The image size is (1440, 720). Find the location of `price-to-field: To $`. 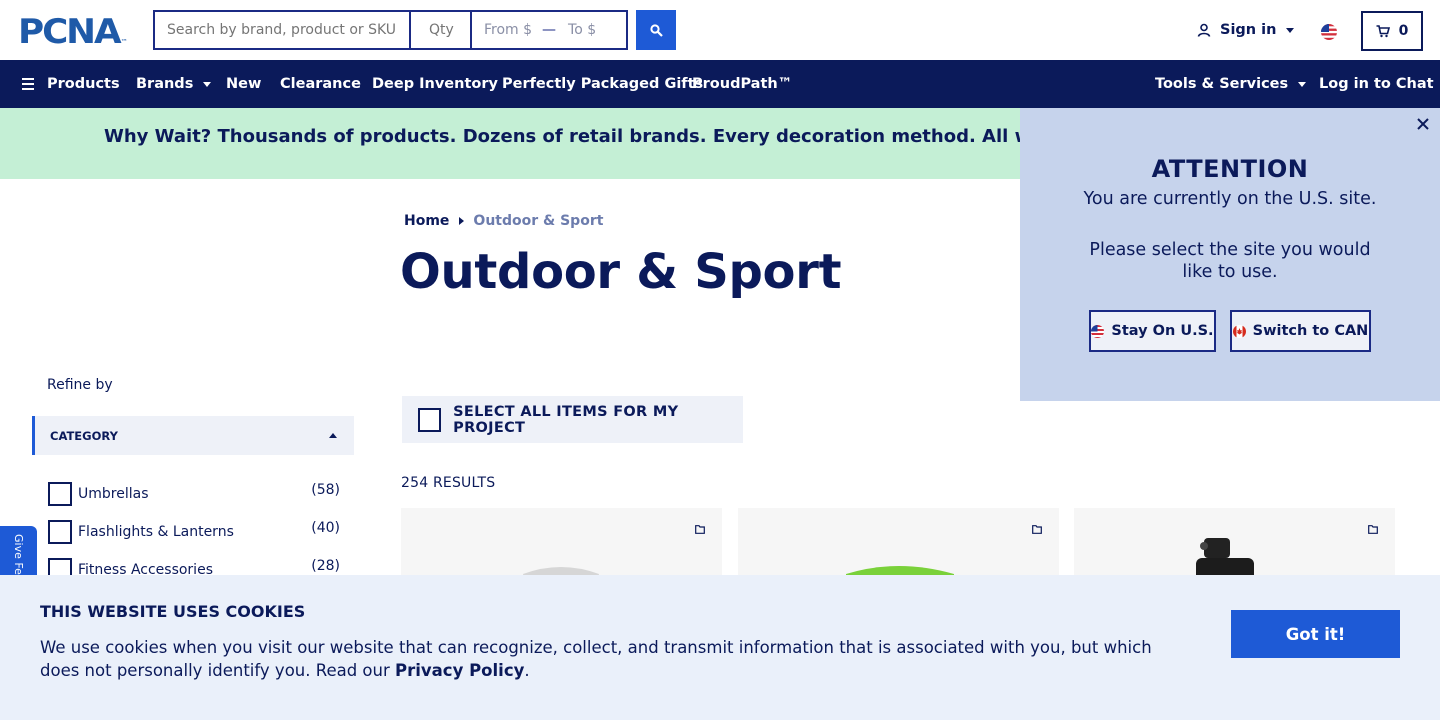

price-to-field: To $ is located at coordinates (582, 30).